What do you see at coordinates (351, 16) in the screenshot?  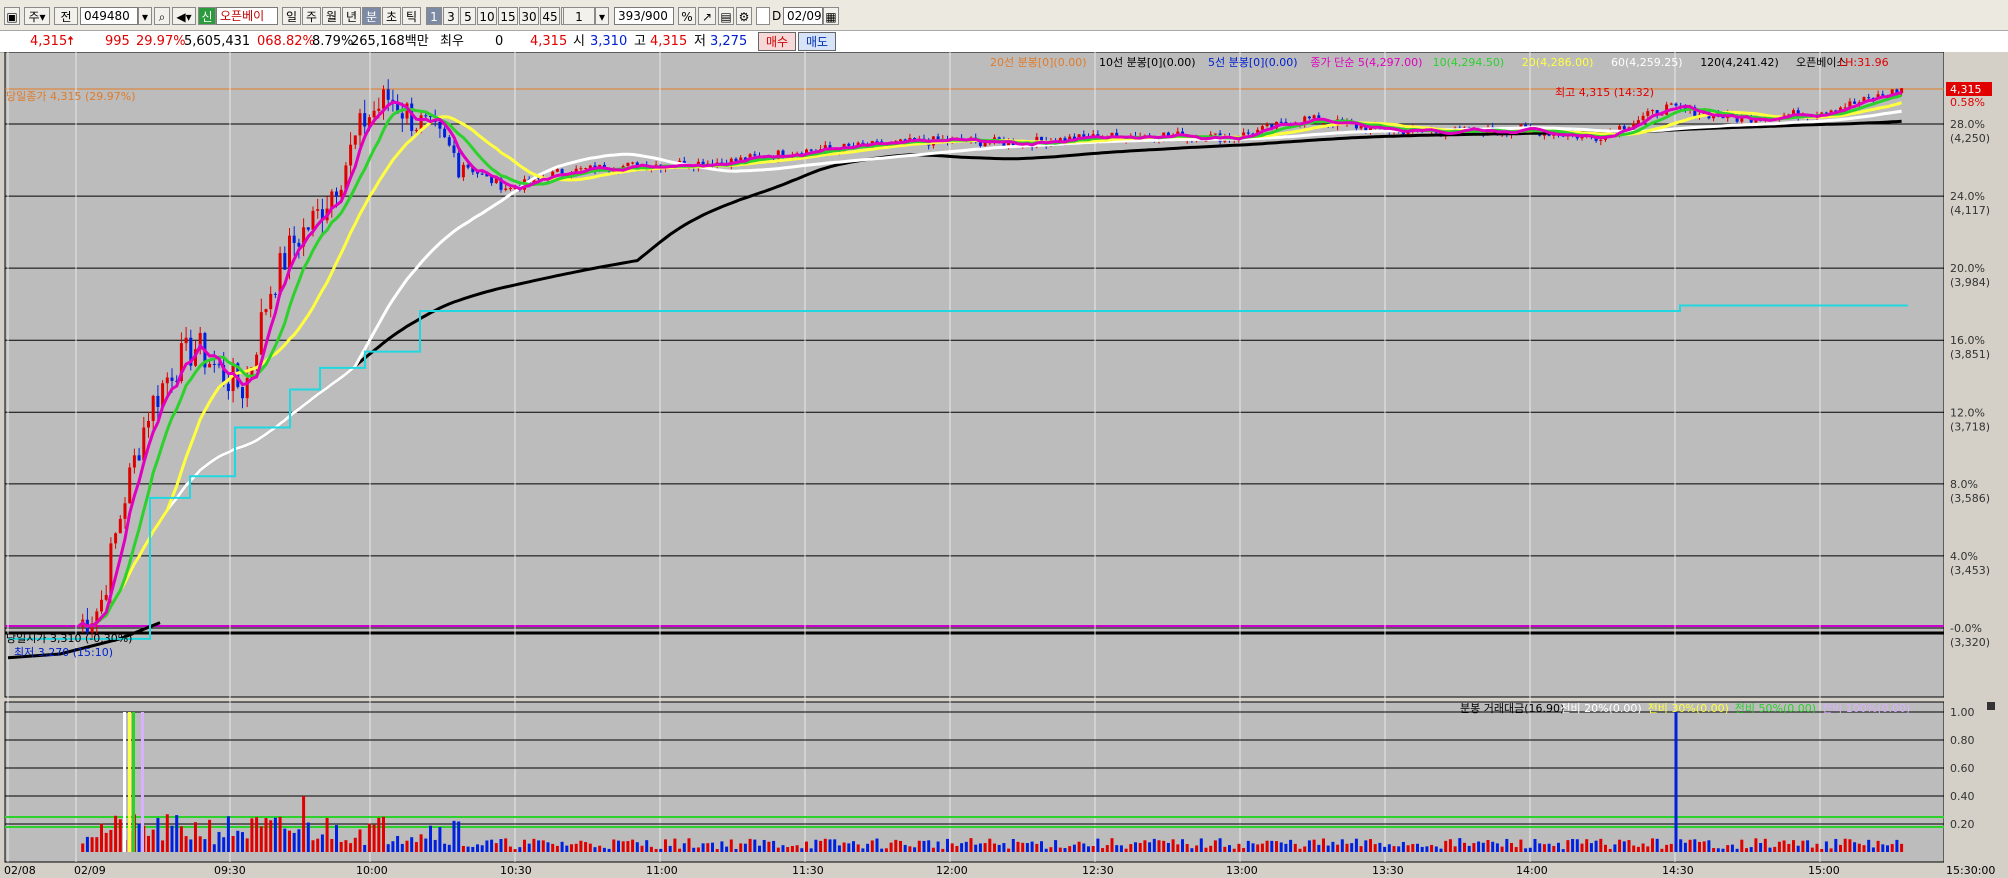 I see `period-tab-3: 년` at bounding box center [351, 16].